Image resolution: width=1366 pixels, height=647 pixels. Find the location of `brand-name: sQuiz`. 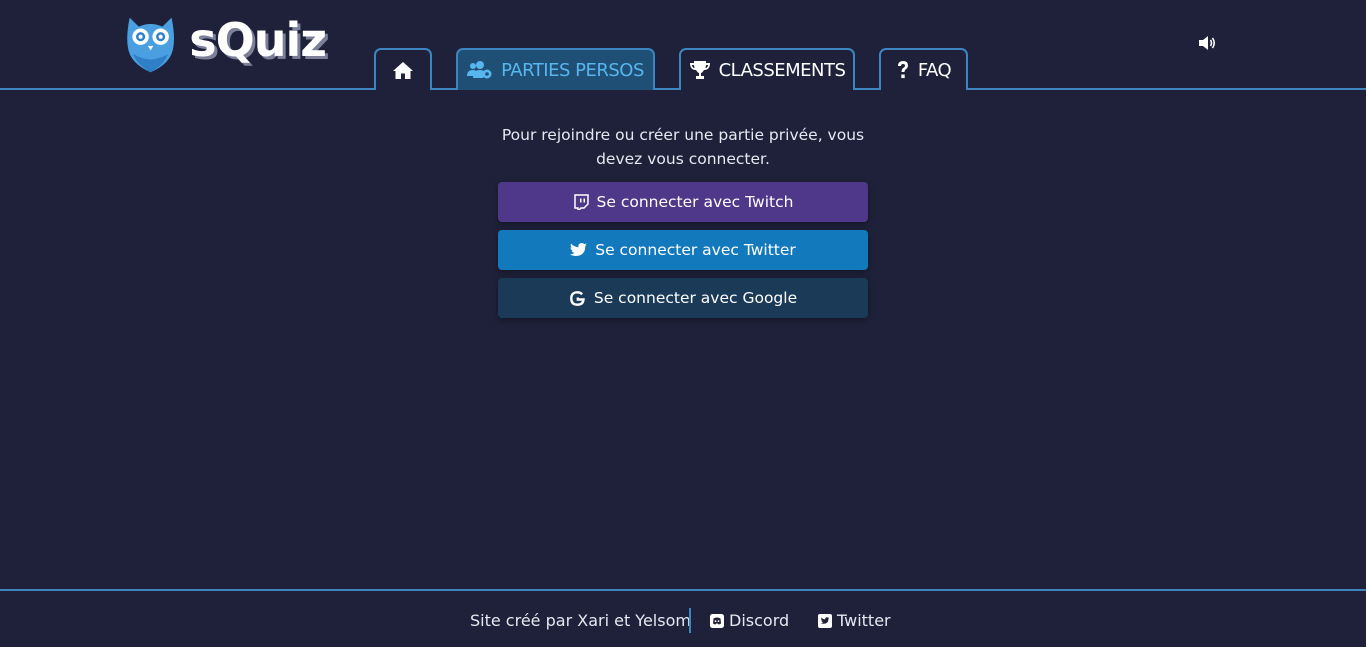

brand-name: sQuiz is located at coordinates (258, 40).